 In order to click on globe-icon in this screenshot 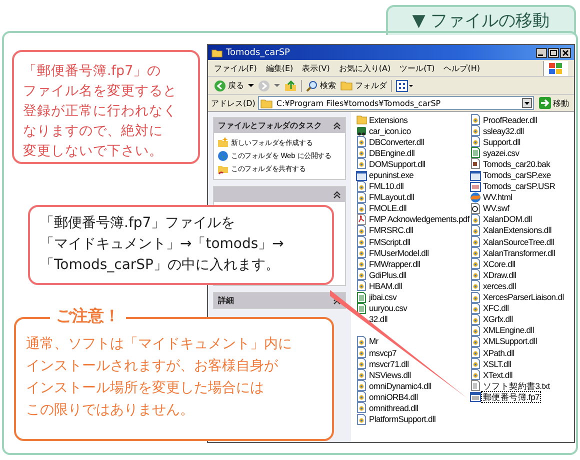, I will do `click(475, 197)`.